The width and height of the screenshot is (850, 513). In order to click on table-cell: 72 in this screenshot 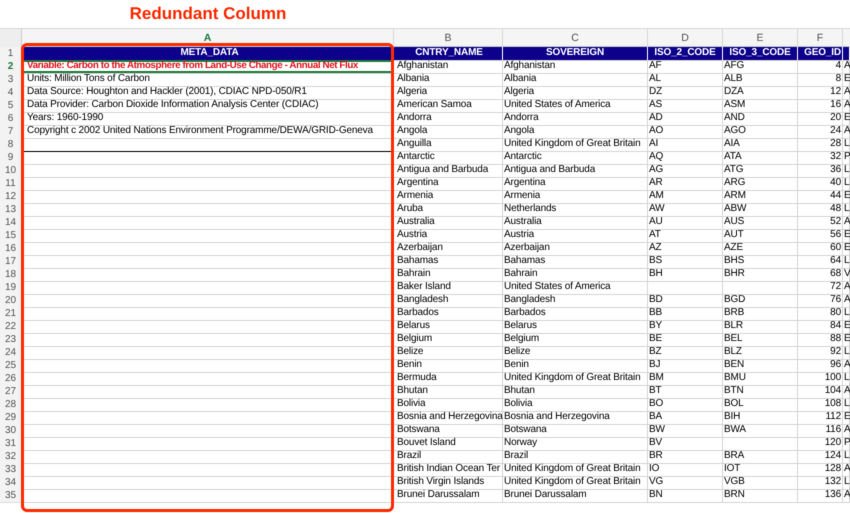, I will do `click(820, 288)`.